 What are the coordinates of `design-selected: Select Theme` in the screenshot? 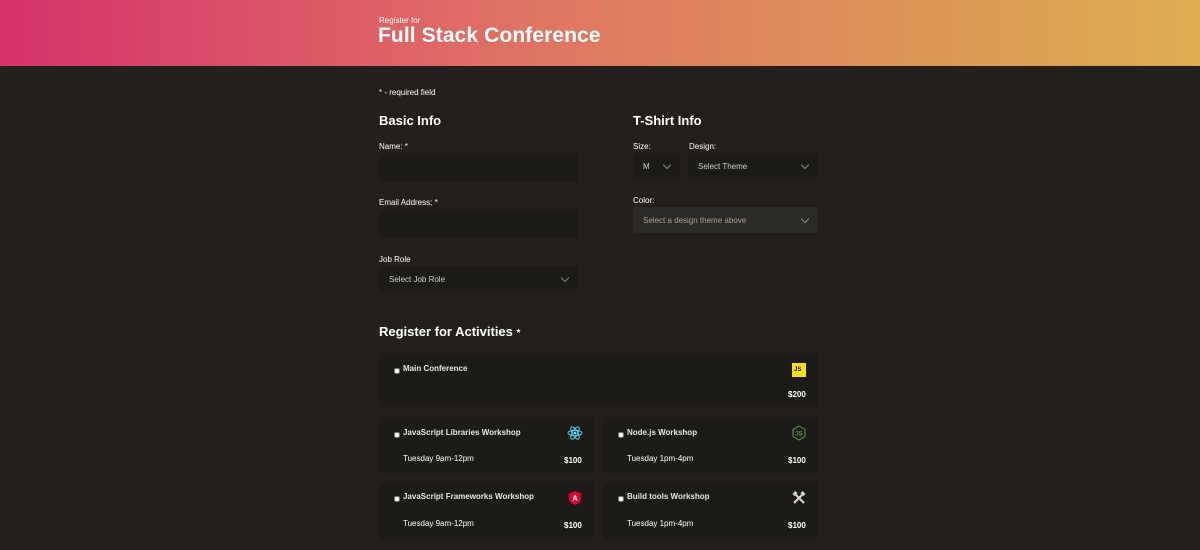 It's located at (723, 166).